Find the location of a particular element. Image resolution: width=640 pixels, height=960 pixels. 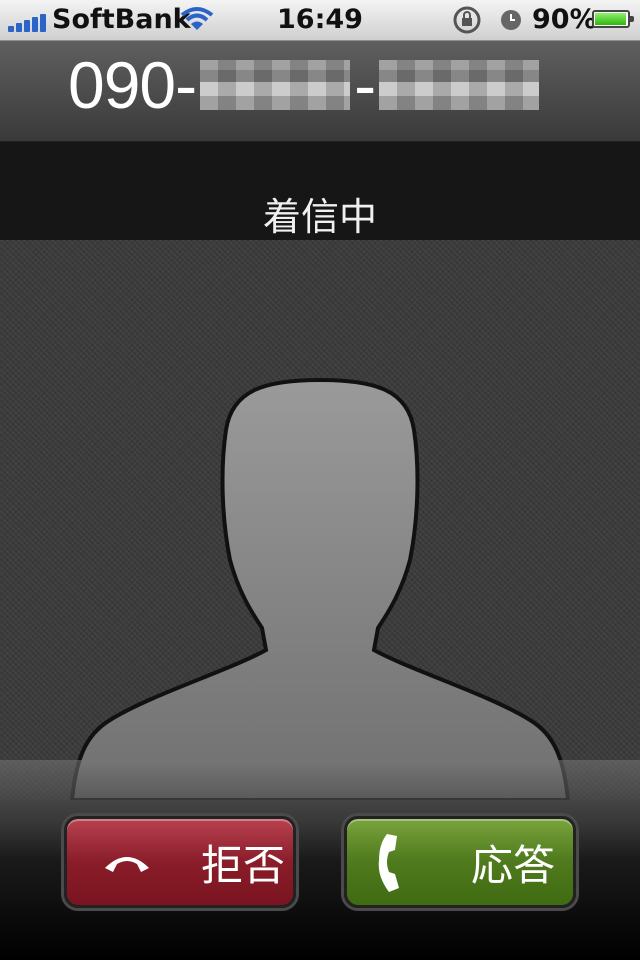

hang-up-icon is located at coordinates (127, 862).